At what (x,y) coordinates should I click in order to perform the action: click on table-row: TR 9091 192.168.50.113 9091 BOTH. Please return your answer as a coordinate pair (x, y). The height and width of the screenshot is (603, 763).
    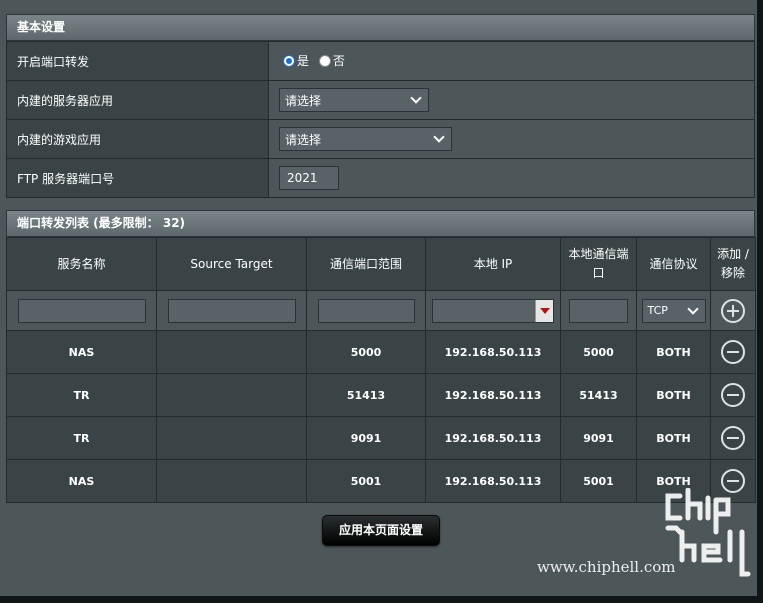
    Looking at the image, I should click on (381, 438).